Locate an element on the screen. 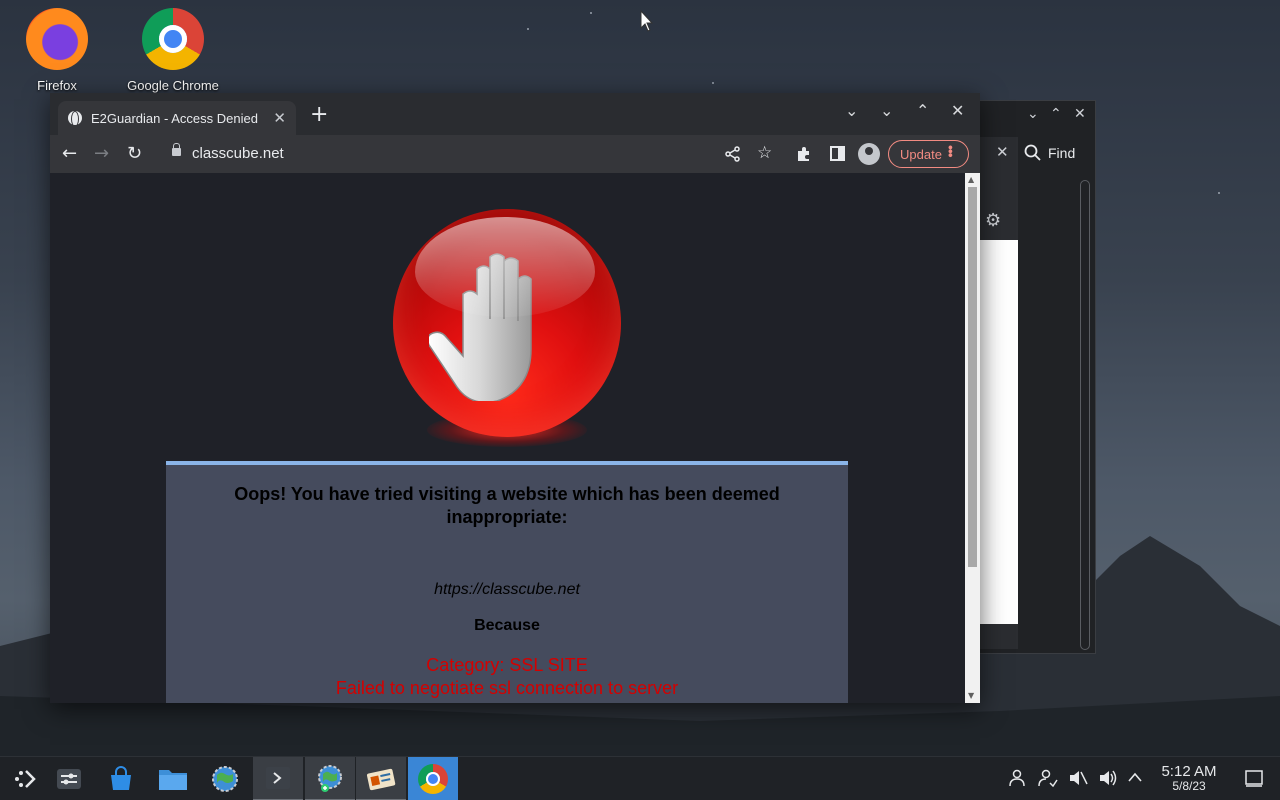  vertical-scrollbar: ▲ ▼ is located at coordinates (972, 438).